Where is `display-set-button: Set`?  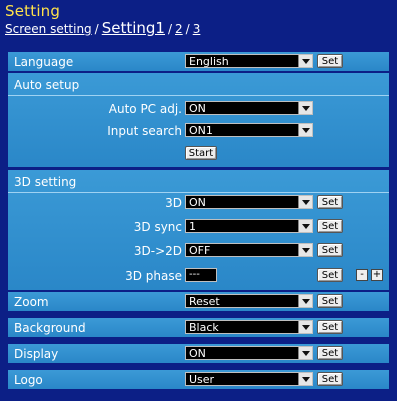 display-set-button: Set is located at coordinates (330, 353).